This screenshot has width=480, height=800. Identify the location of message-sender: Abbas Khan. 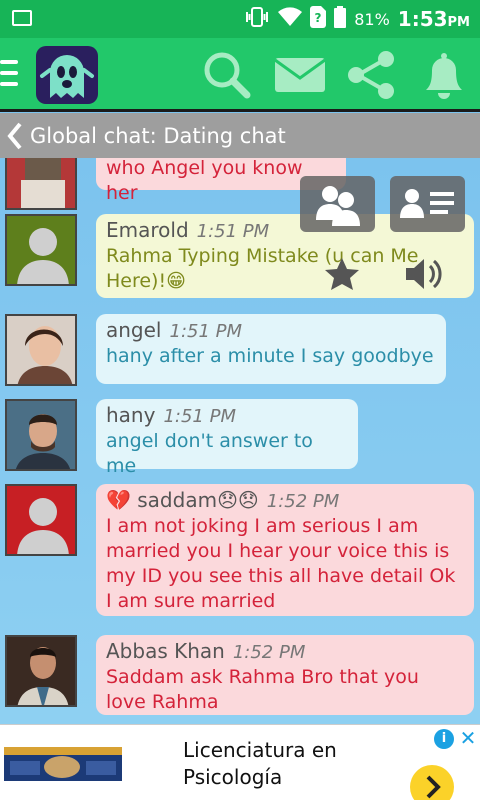
(165, 651).